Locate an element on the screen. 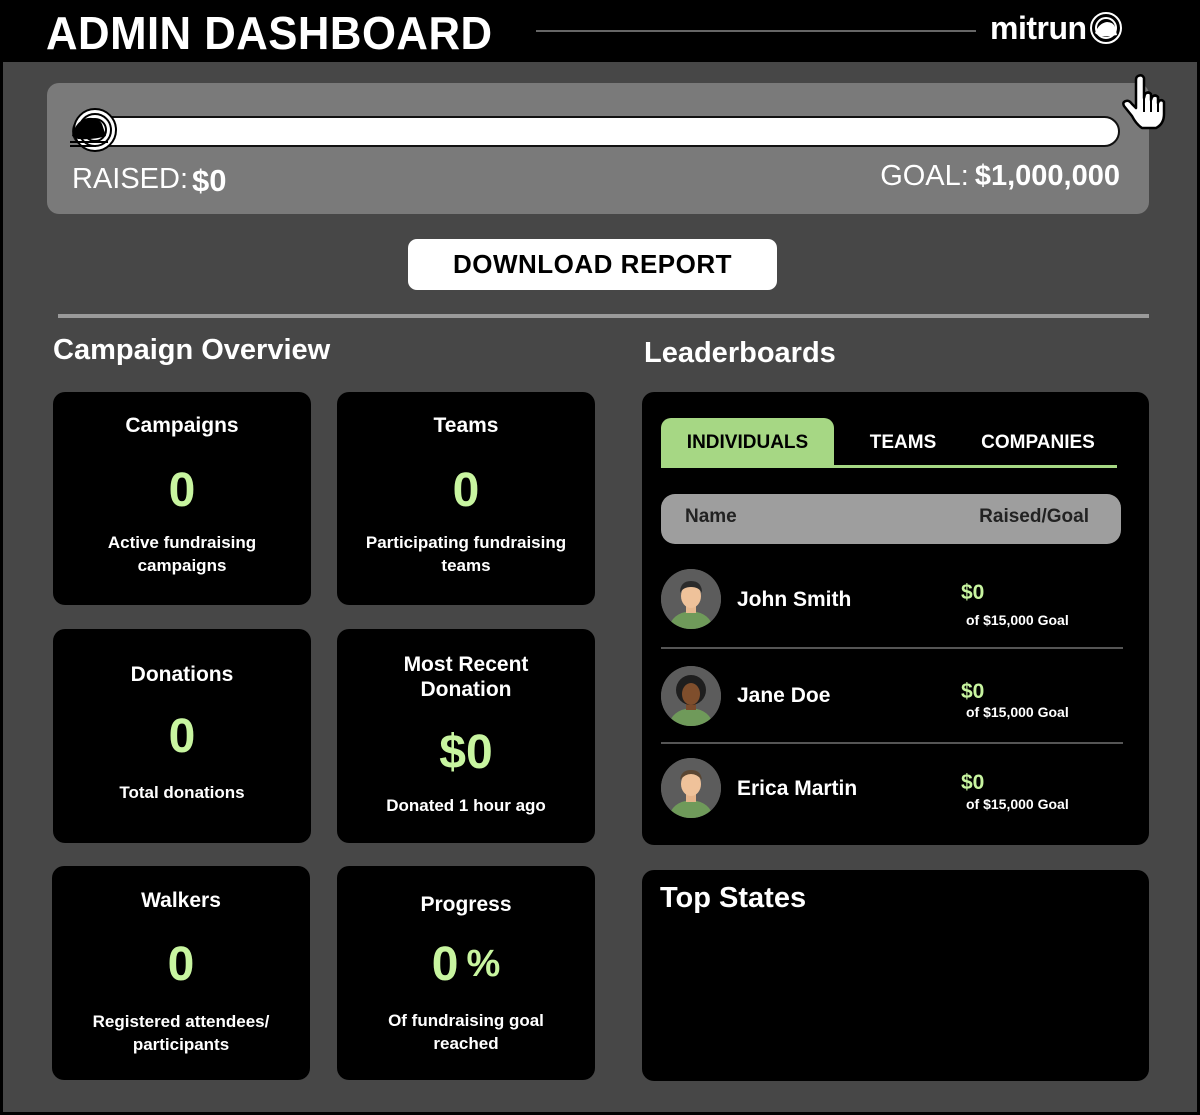  goal-label: GOAL: is located at coordinates (924, 176).